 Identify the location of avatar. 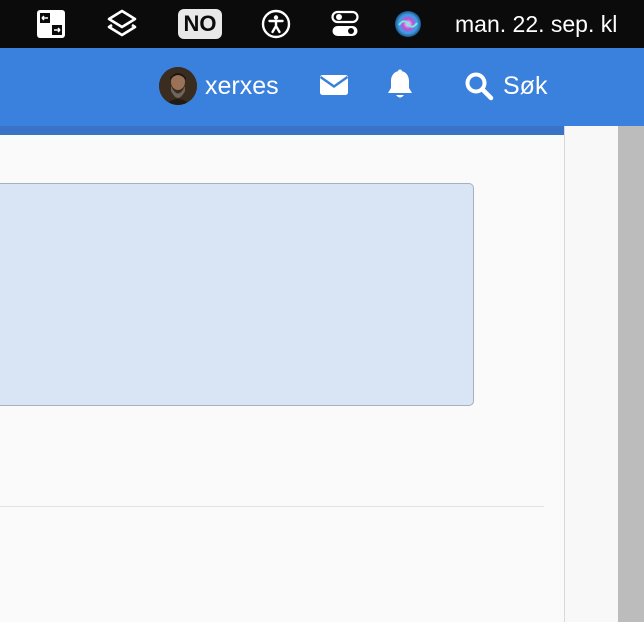
(178, 86).